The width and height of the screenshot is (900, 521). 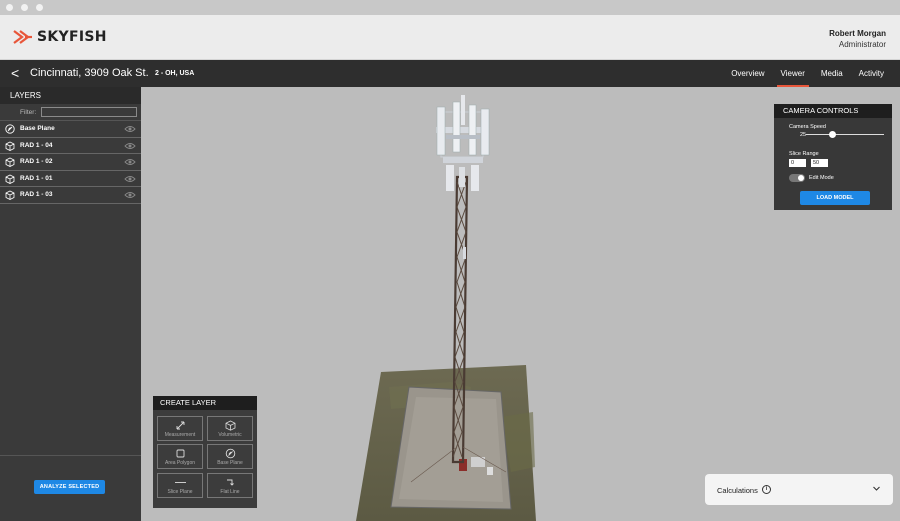 I want to click on window-minimize-dot, so click(x=24, y=7).